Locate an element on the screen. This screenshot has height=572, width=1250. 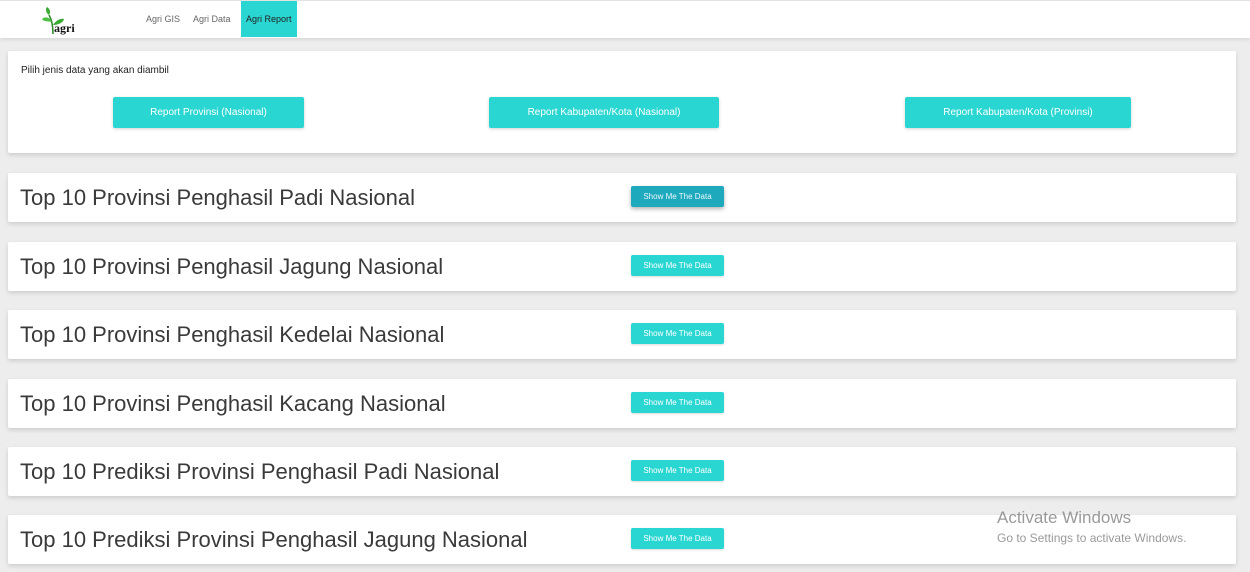
report-type-label: Pilih jenis data yang akan diambil is located at coordinates (95, 70).